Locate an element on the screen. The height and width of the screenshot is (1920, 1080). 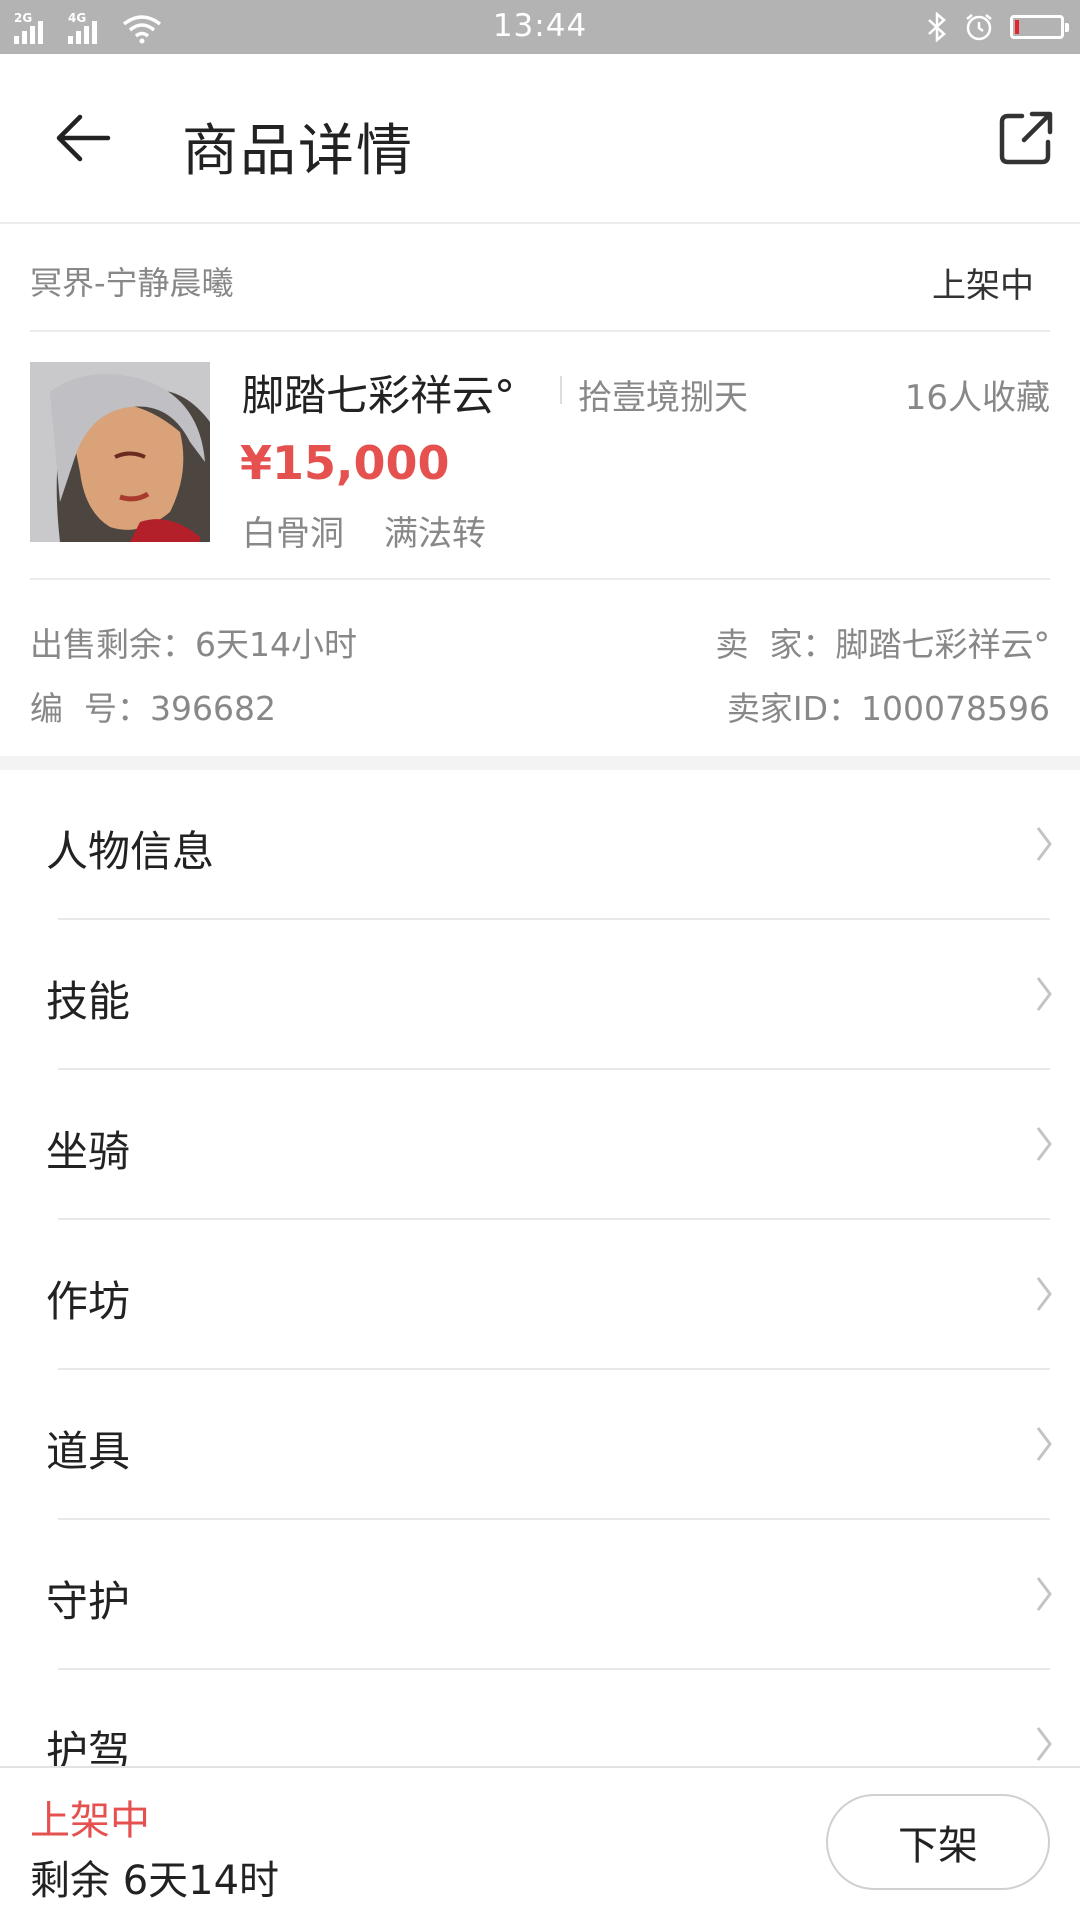
seller-id: 卖家ID：100078596 is located at coordinates (888, 706).